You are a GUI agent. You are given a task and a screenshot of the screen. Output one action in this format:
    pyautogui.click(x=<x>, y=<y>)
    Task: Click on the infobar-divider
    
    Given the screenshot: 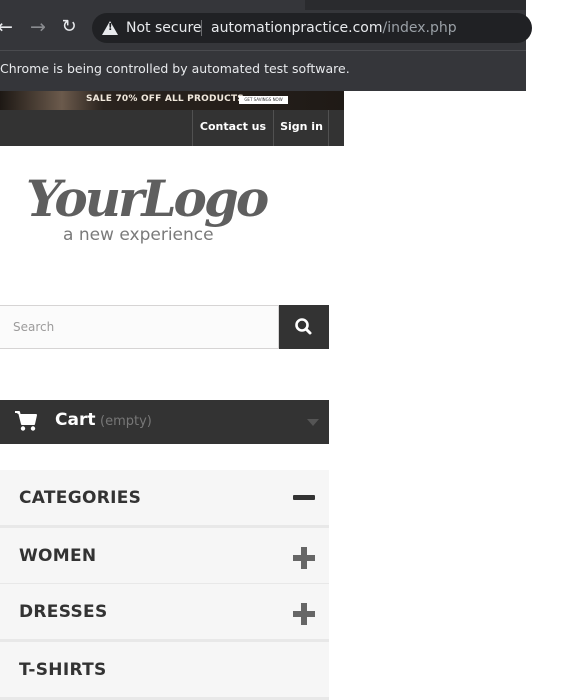 What is the action you would take?
    pyautogui.click(x=263, y=50)
    